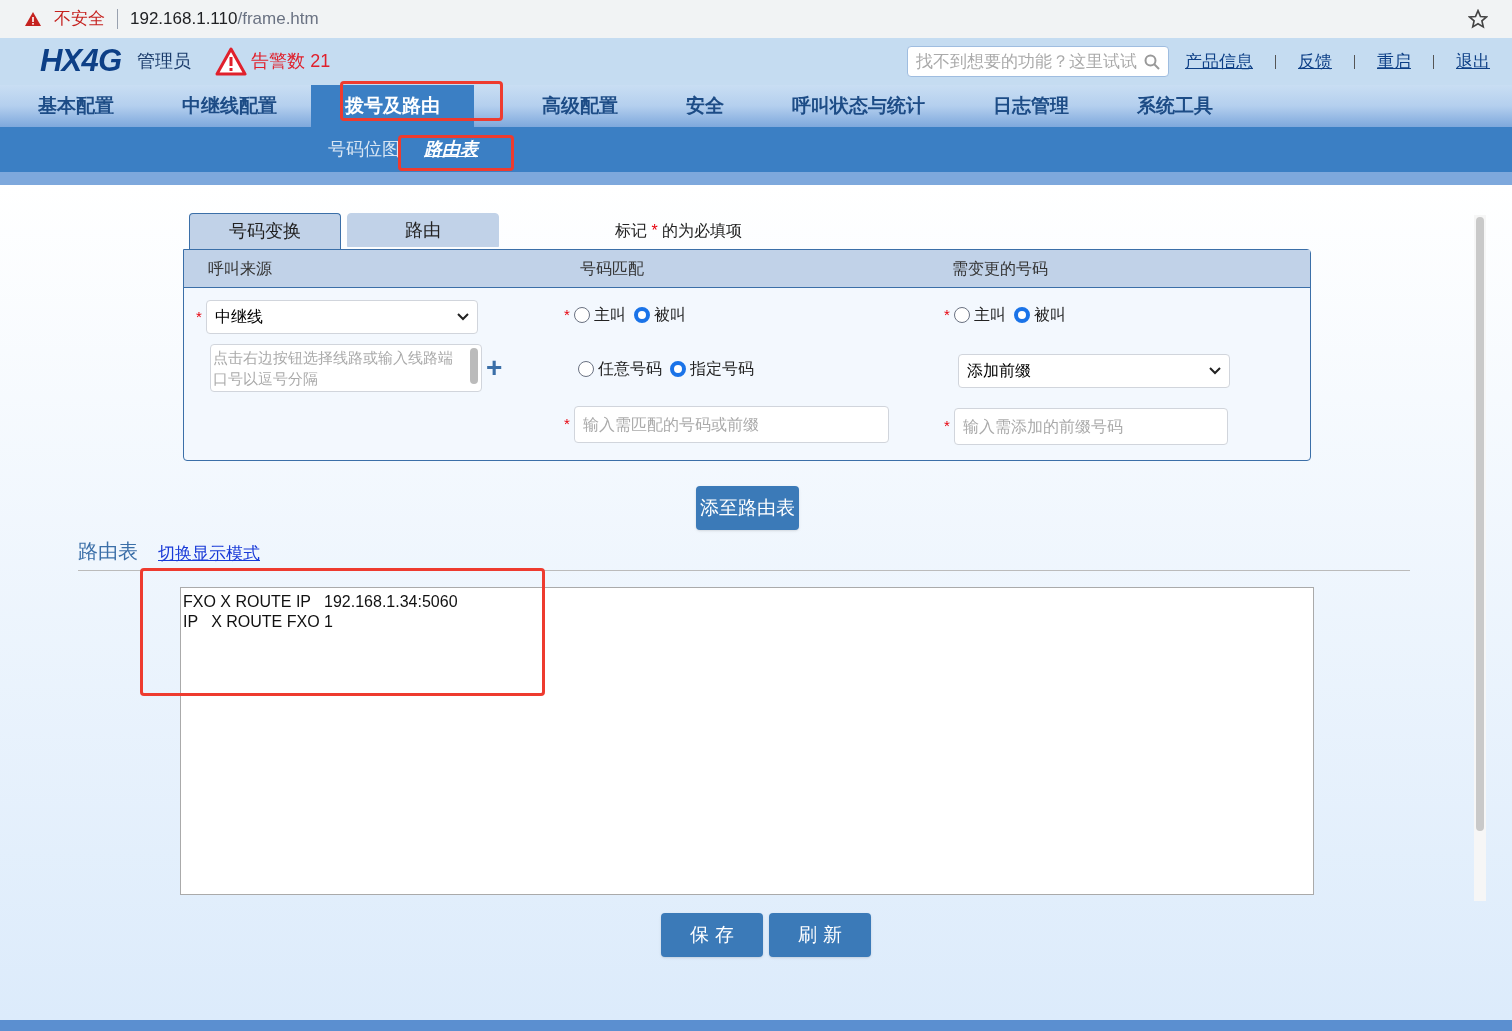 The image size is (1512, 1031). What do you see at coordinates (392, 106) in the screenshot?
I see `nav-tab: 拨号及路由` at bounding box center [392, 106].